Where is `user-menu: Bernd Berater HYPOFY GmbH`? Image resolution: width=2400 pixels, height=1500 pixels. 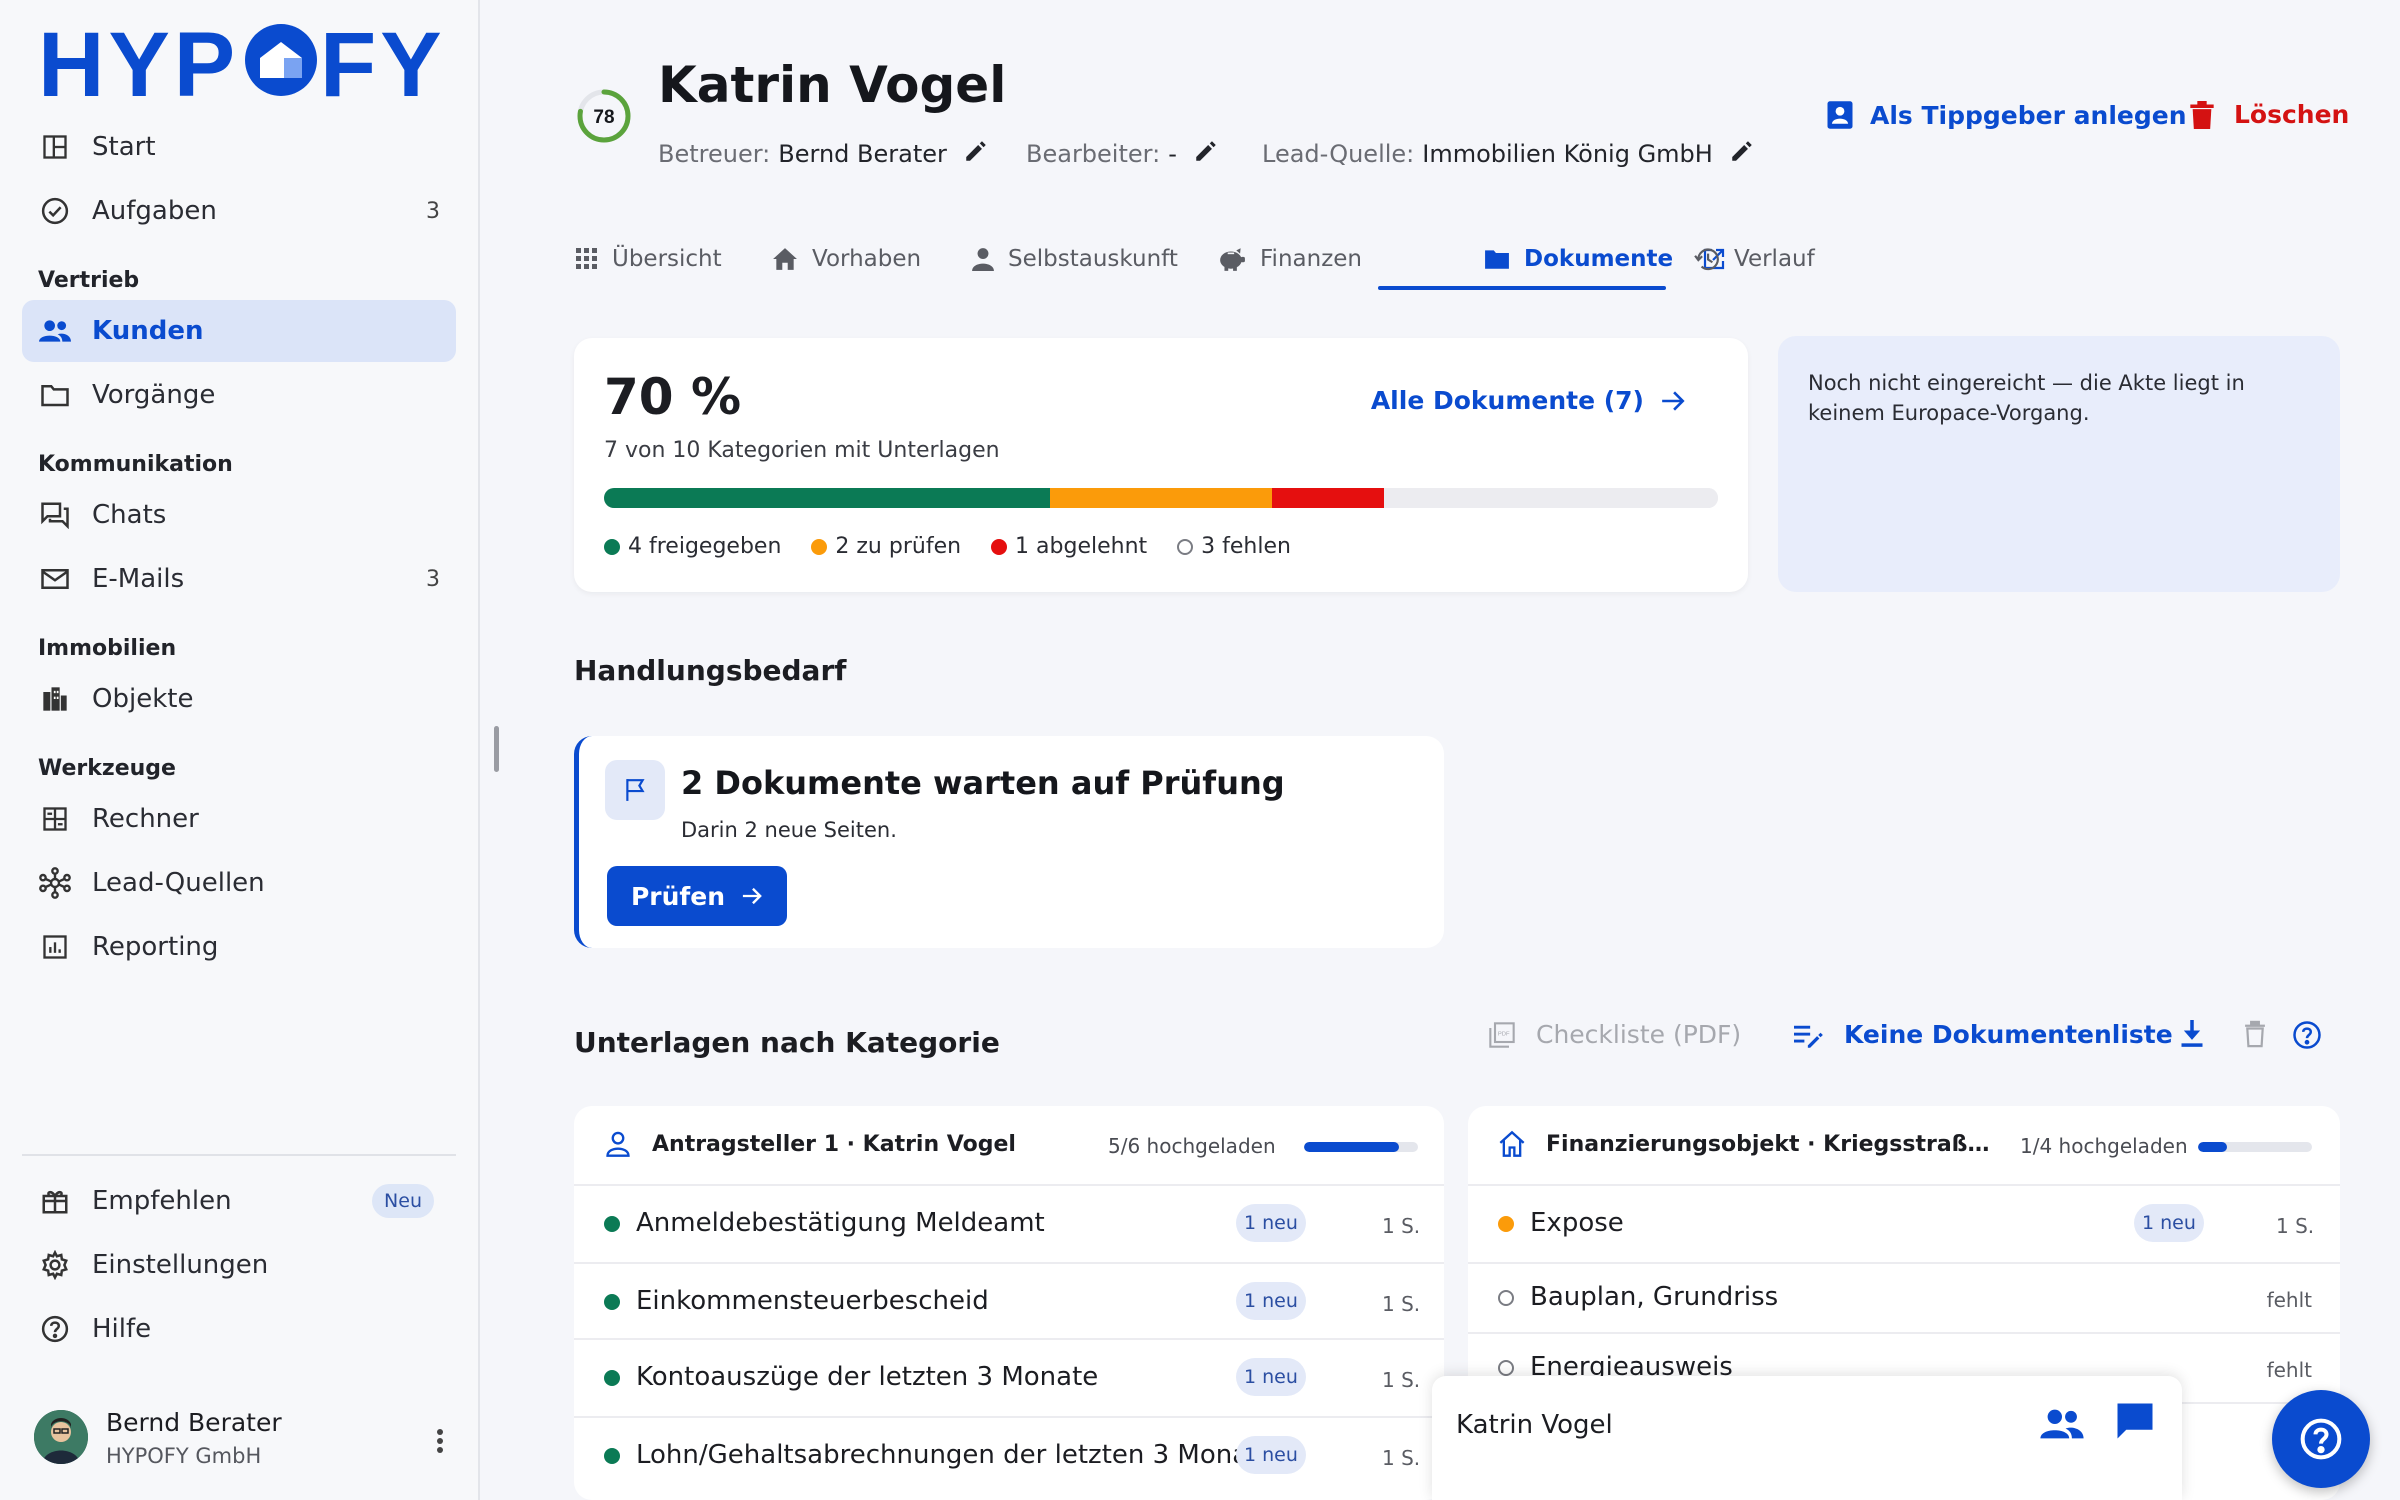
user-menu: Bernd Berater HYPOFY GmbH is located at coordinates (244, 1441).